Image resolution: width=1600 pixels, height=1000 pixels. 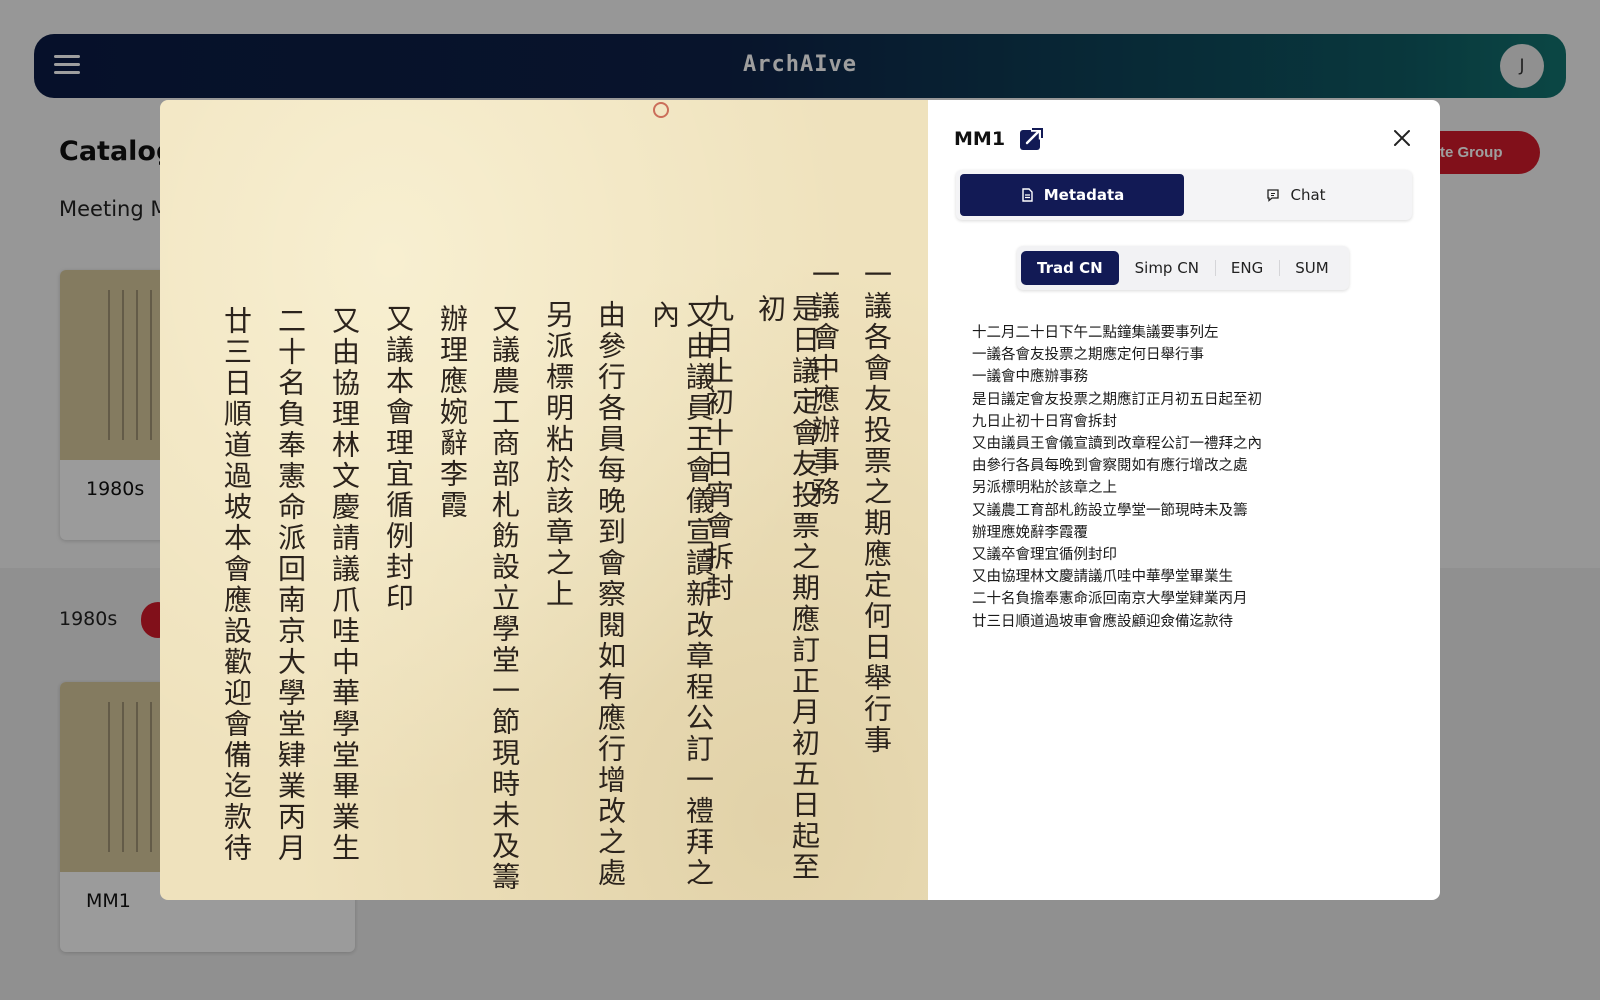 I want to click on transcription-line: 又由協理林文慶請議爪哇中華學堂畢業生, so click(x=1102, y=577).